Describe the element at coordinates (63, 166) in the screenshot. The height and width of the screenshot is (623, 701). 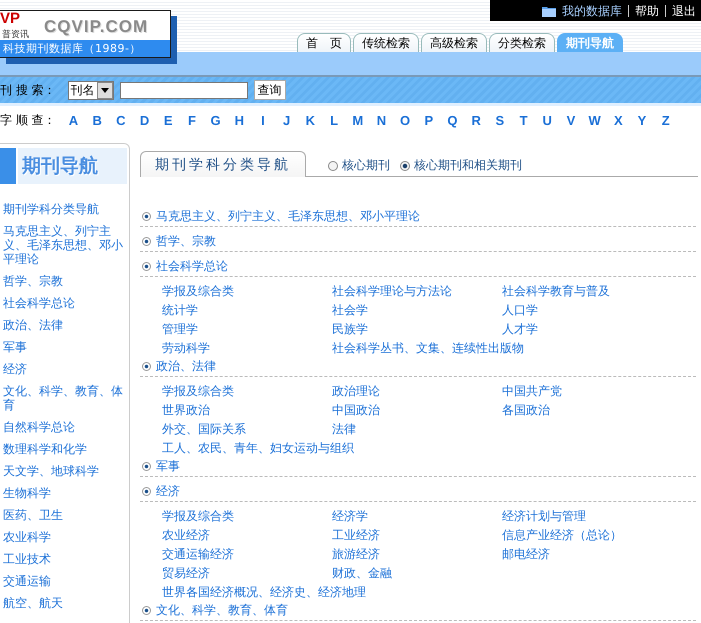
I see `sidebar-title: 期刊导航` at that location.